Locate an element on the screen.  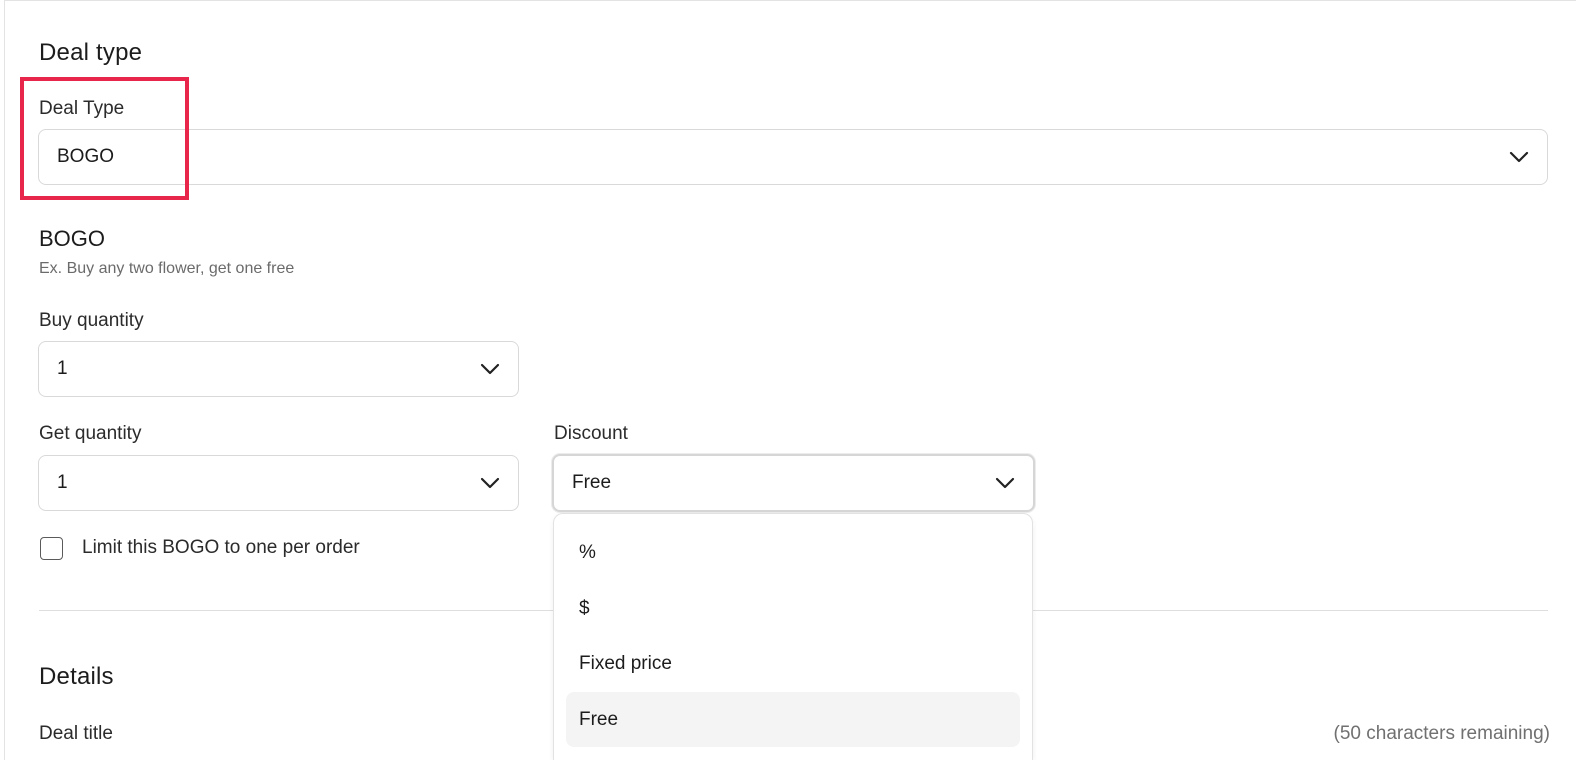
discount-dropdown-menu: % $ Fixed price Free is located at coordinates (793, 636).